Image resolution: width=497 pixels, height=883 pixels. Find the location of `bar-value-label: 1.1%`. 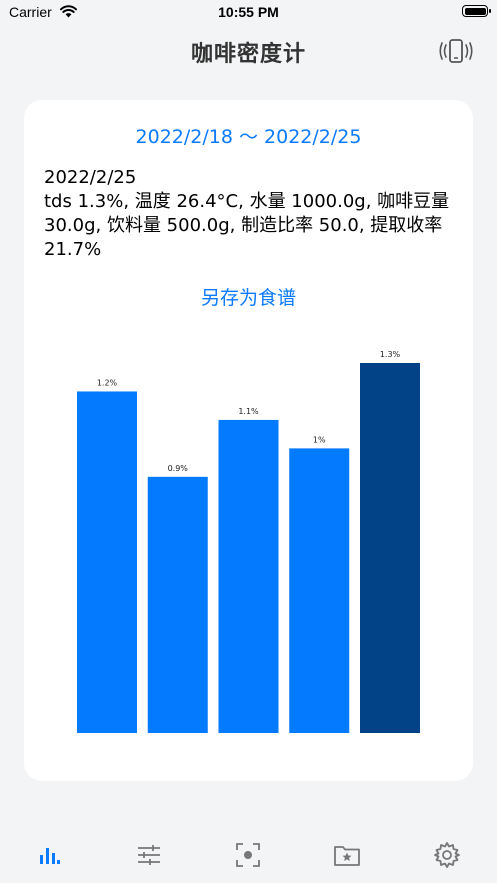

bar-value-label: 1.1% is located at coordinates (248, 411).